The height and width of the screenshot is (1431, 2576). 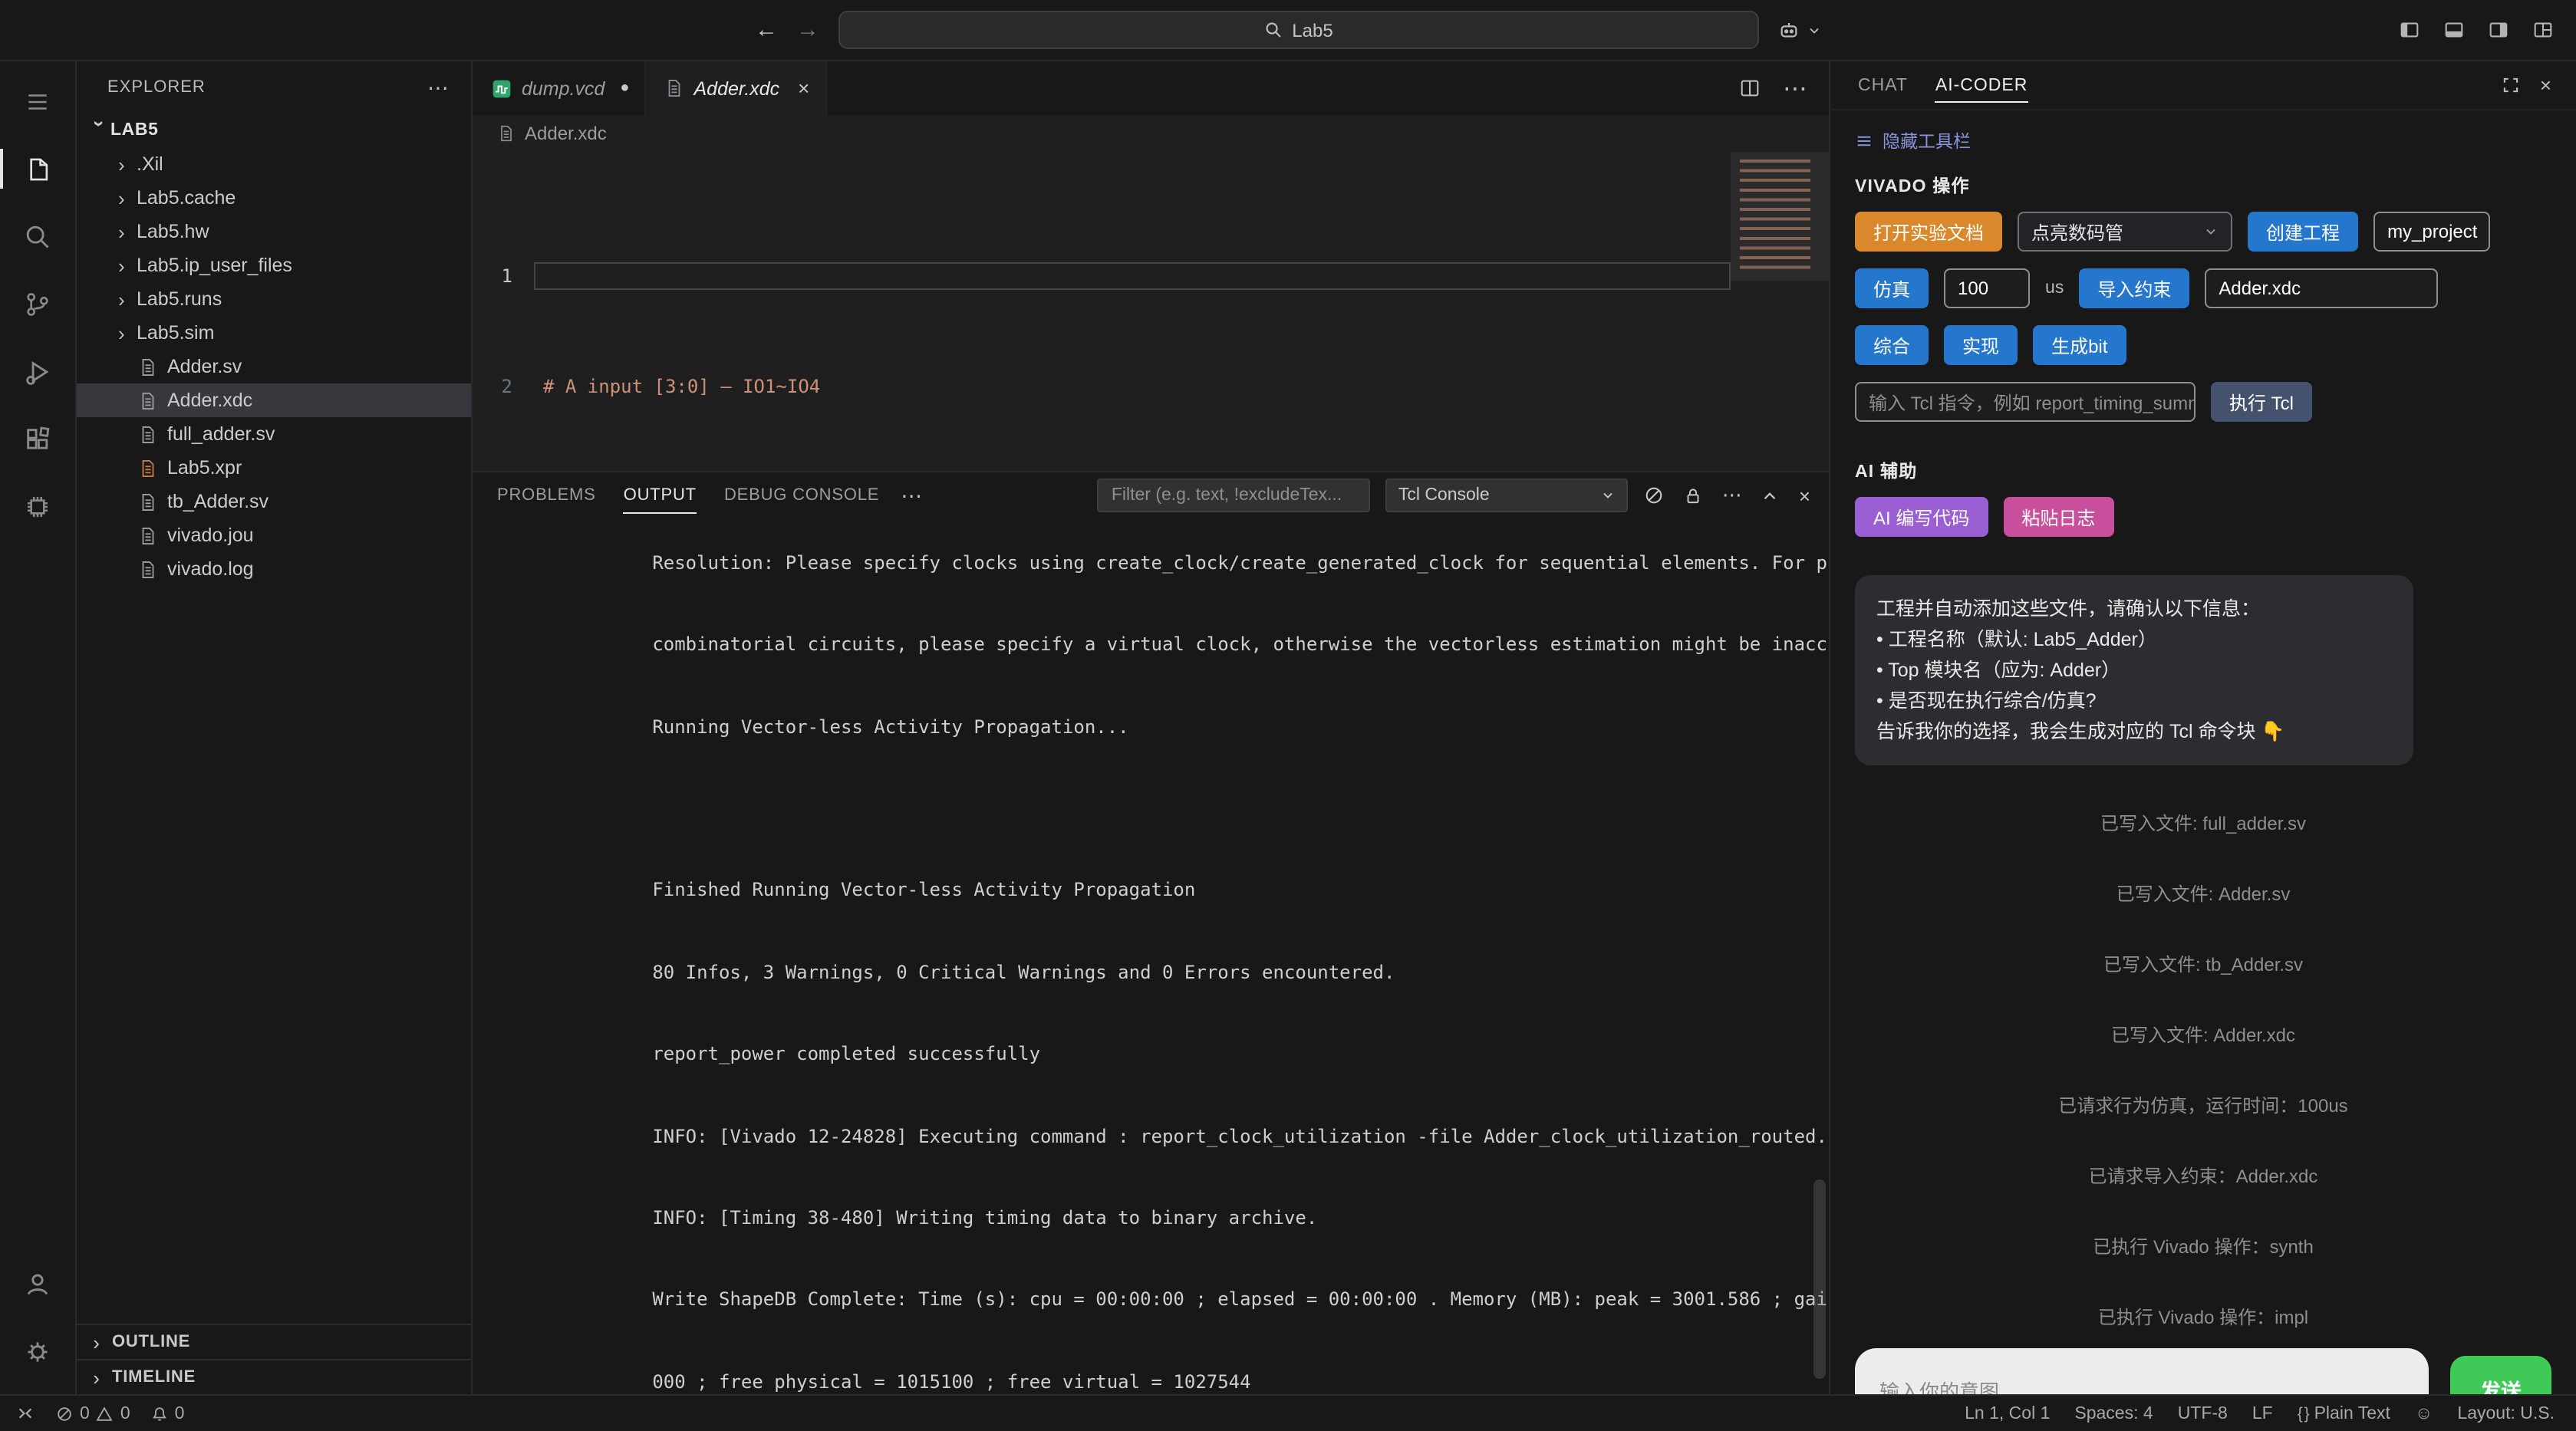 I want to click on open-doc-button: 打开实验文档, so click(x=1929, y=232).